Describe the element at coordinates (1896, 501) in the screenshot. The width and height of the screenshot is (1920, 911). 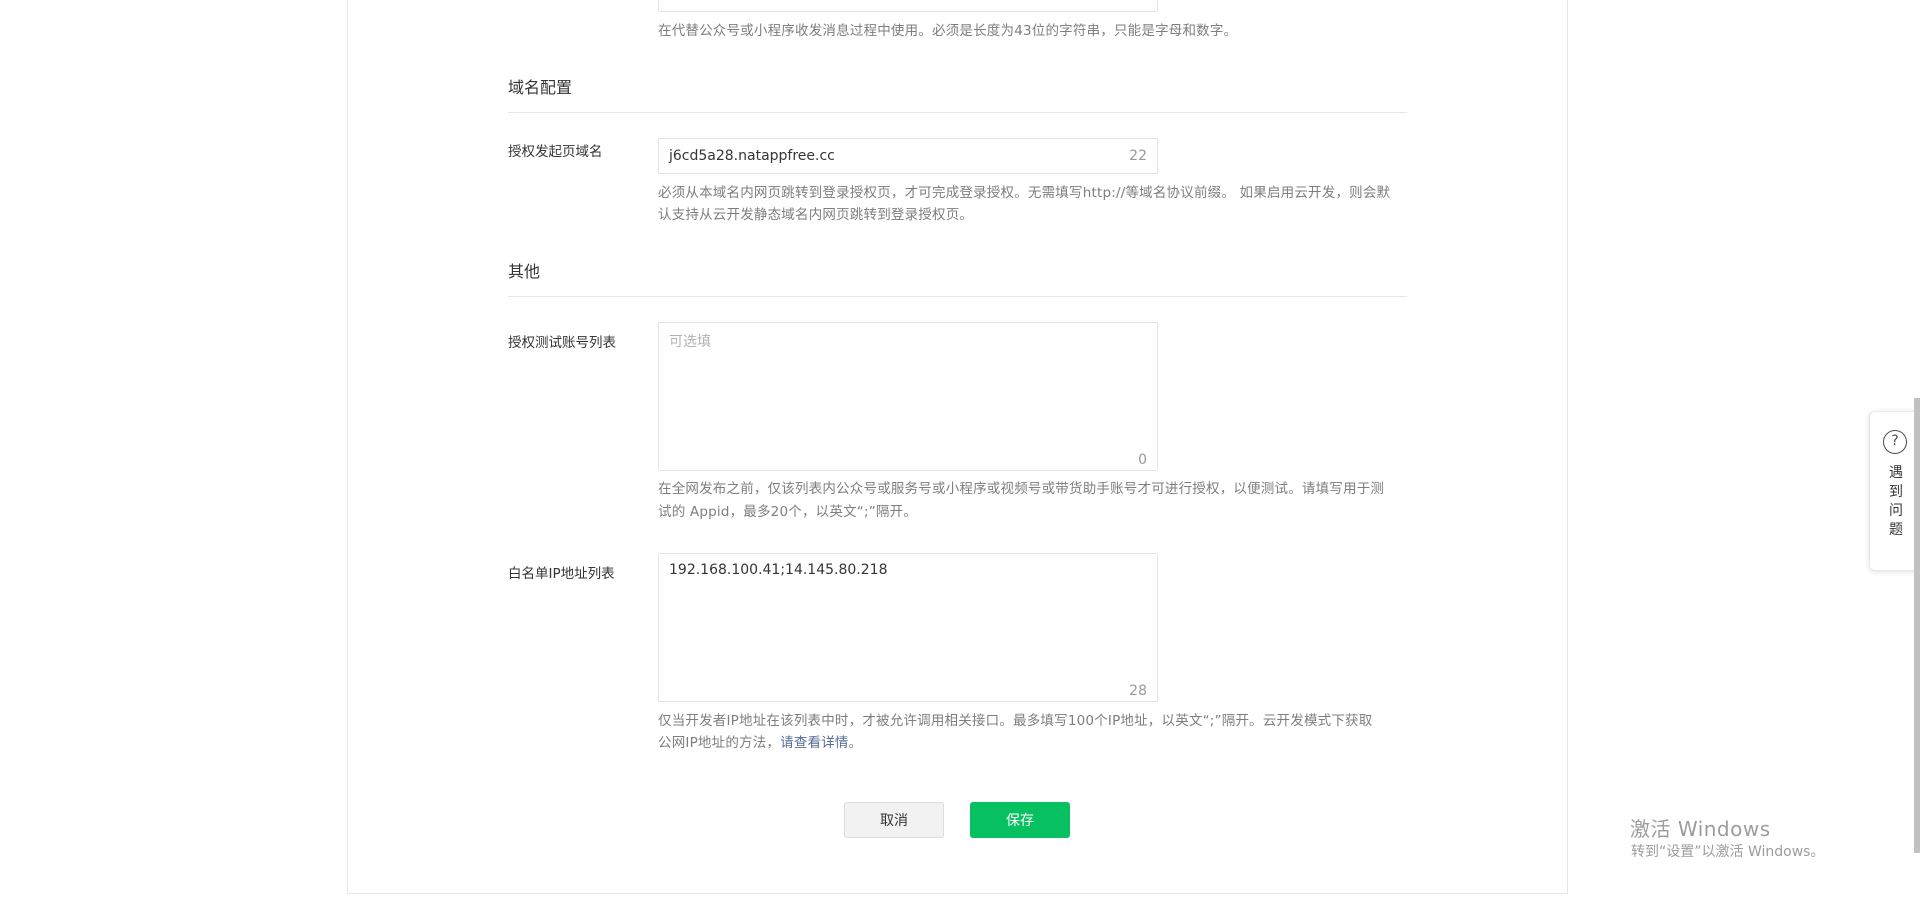
I see `help-widget-label: 遇到问题` at that location.